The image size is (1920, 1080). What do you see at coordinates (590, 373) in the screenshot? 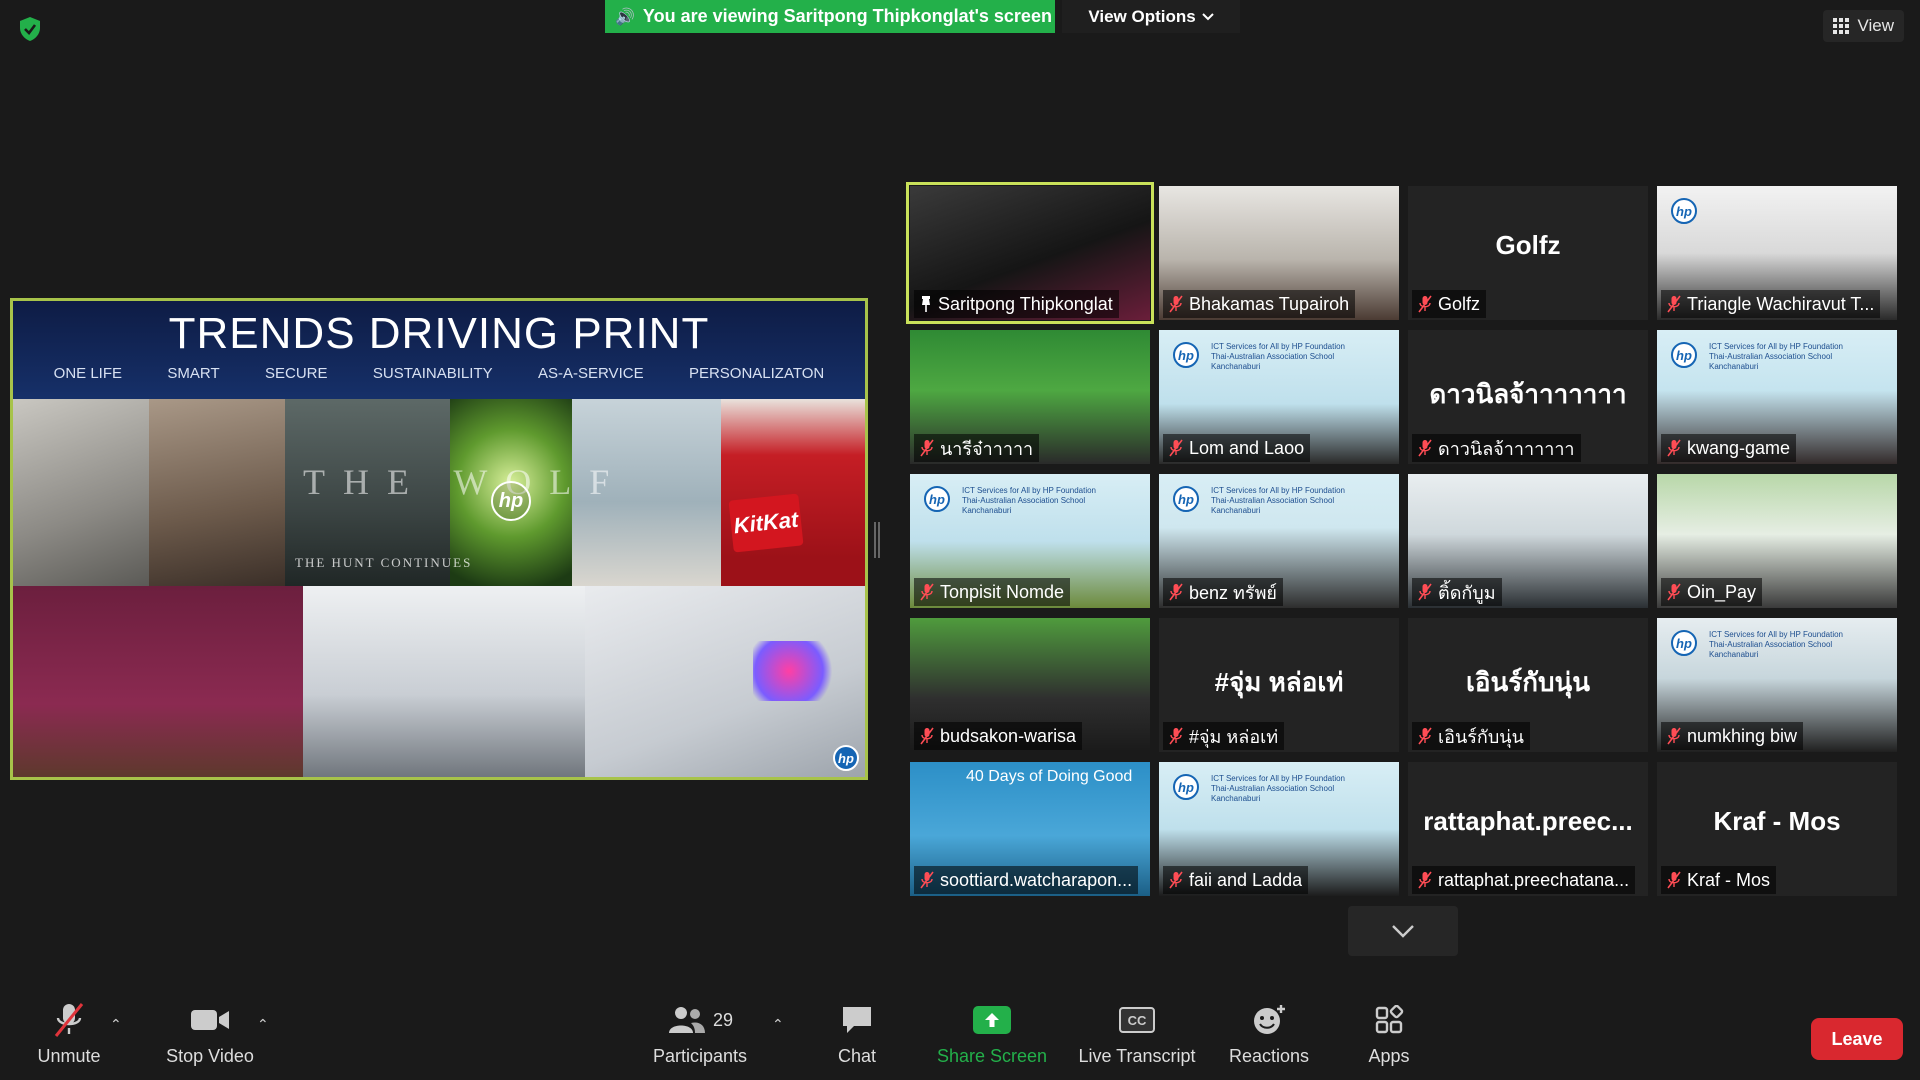
I see `trend-label: AS-A-SERVICE` at bounding box center [590, 373].